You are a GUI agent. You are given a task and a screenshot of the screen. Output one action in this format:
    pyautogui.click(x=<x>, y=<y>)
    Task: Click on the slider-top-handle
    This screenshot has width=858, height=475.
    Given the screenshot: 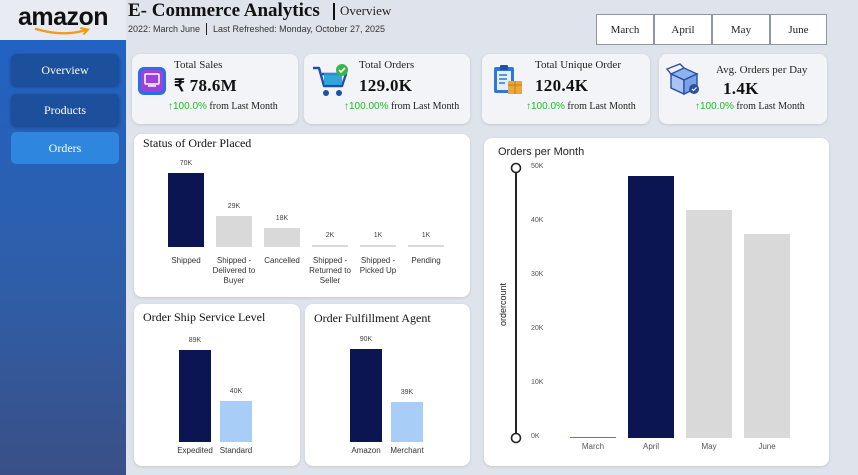 What is the action you would take?
    pyautogui.click(x=516, y=168)
    